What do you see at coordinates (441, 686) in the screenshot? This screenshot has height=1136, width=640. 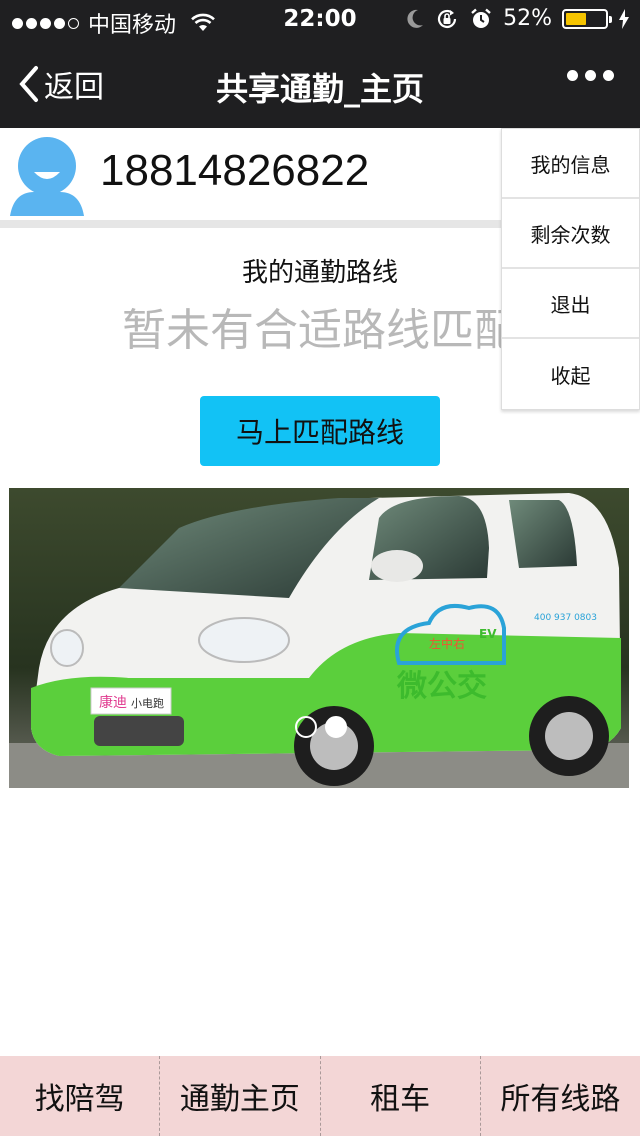 I see `car-logo-text: 微公交` at bounding box center [441, 686].